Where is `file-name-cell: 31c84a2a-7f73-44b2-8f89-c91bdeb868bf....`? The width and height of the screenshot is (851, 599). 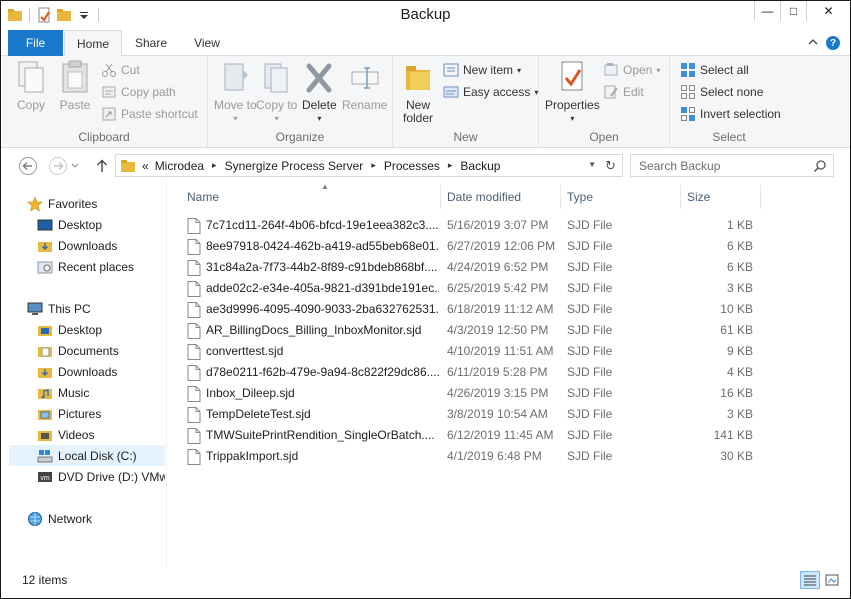 file-name-cell: 31c84a2a-7f73-44b2-8f89-c91bdeb868bf.... is located at coordinates (313, 267).